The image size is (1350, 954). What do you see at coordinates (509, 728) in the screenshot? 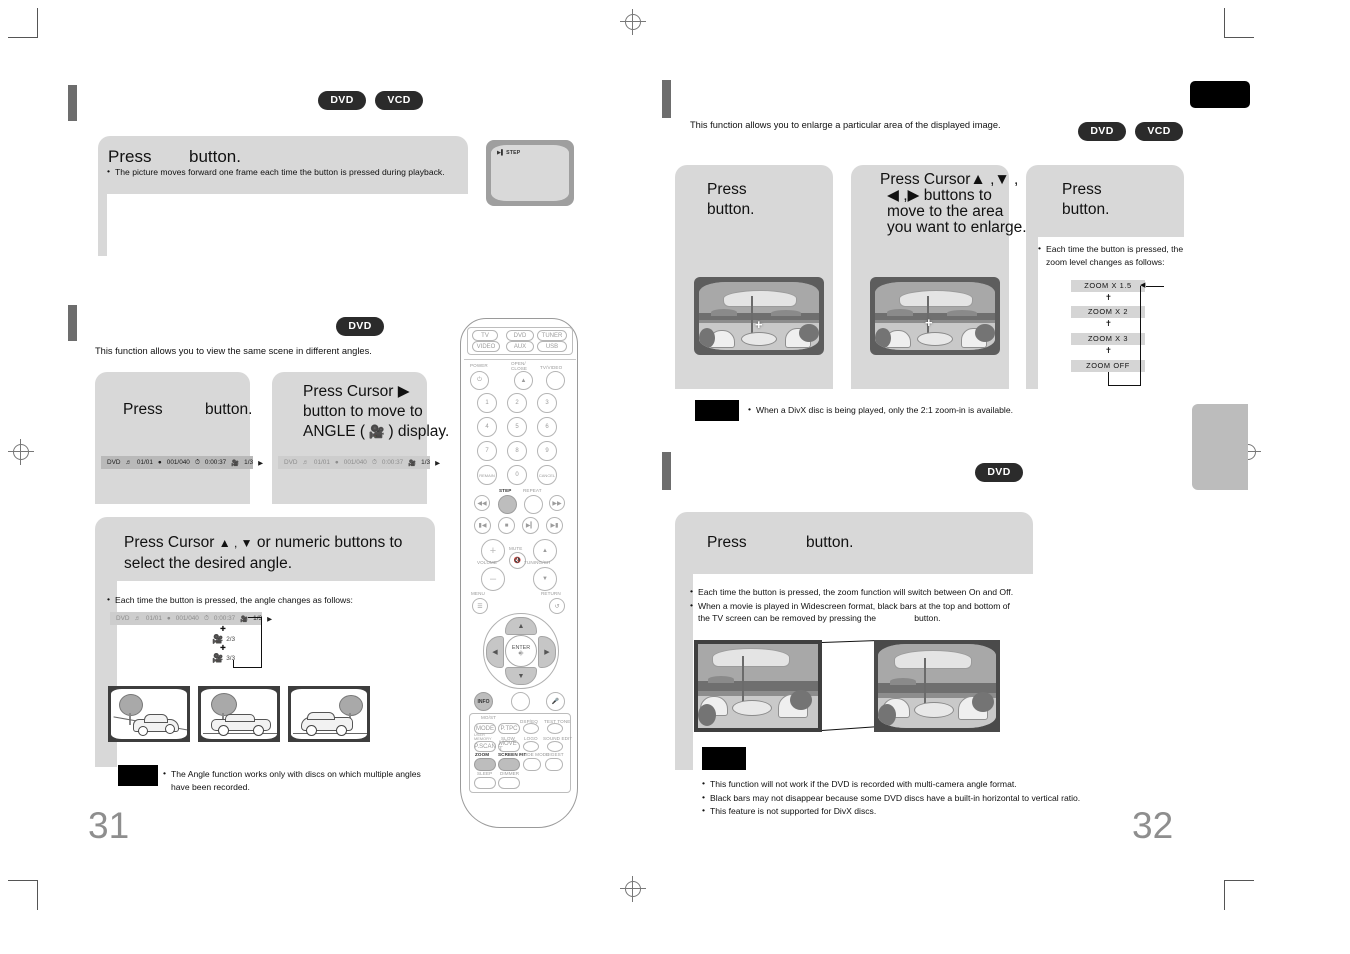
I see `remote-key-ptpc: P.TPC` at bounding box center [509, 728].